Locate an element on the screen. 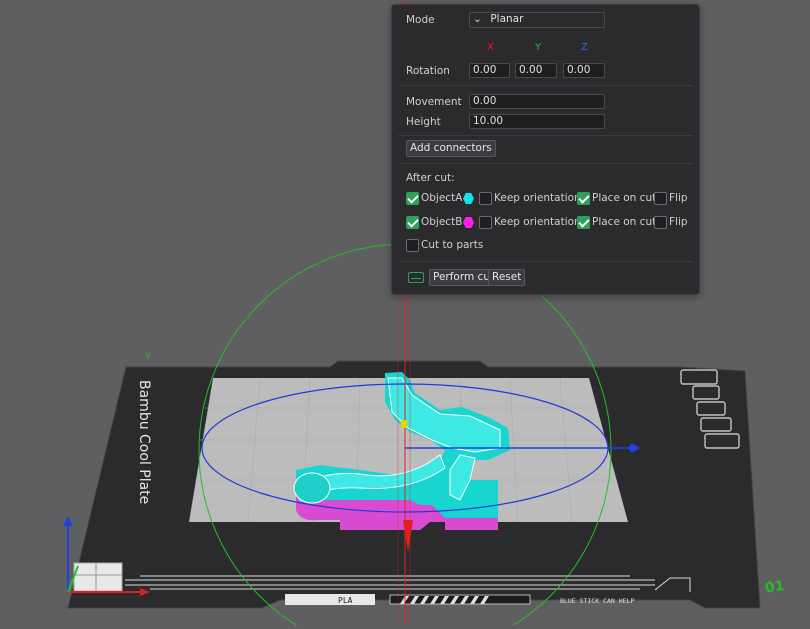 This screenshot has height=629, width=810. plate-hint: BLUE STICK CAN HELP is located at coordinates (597, 601).